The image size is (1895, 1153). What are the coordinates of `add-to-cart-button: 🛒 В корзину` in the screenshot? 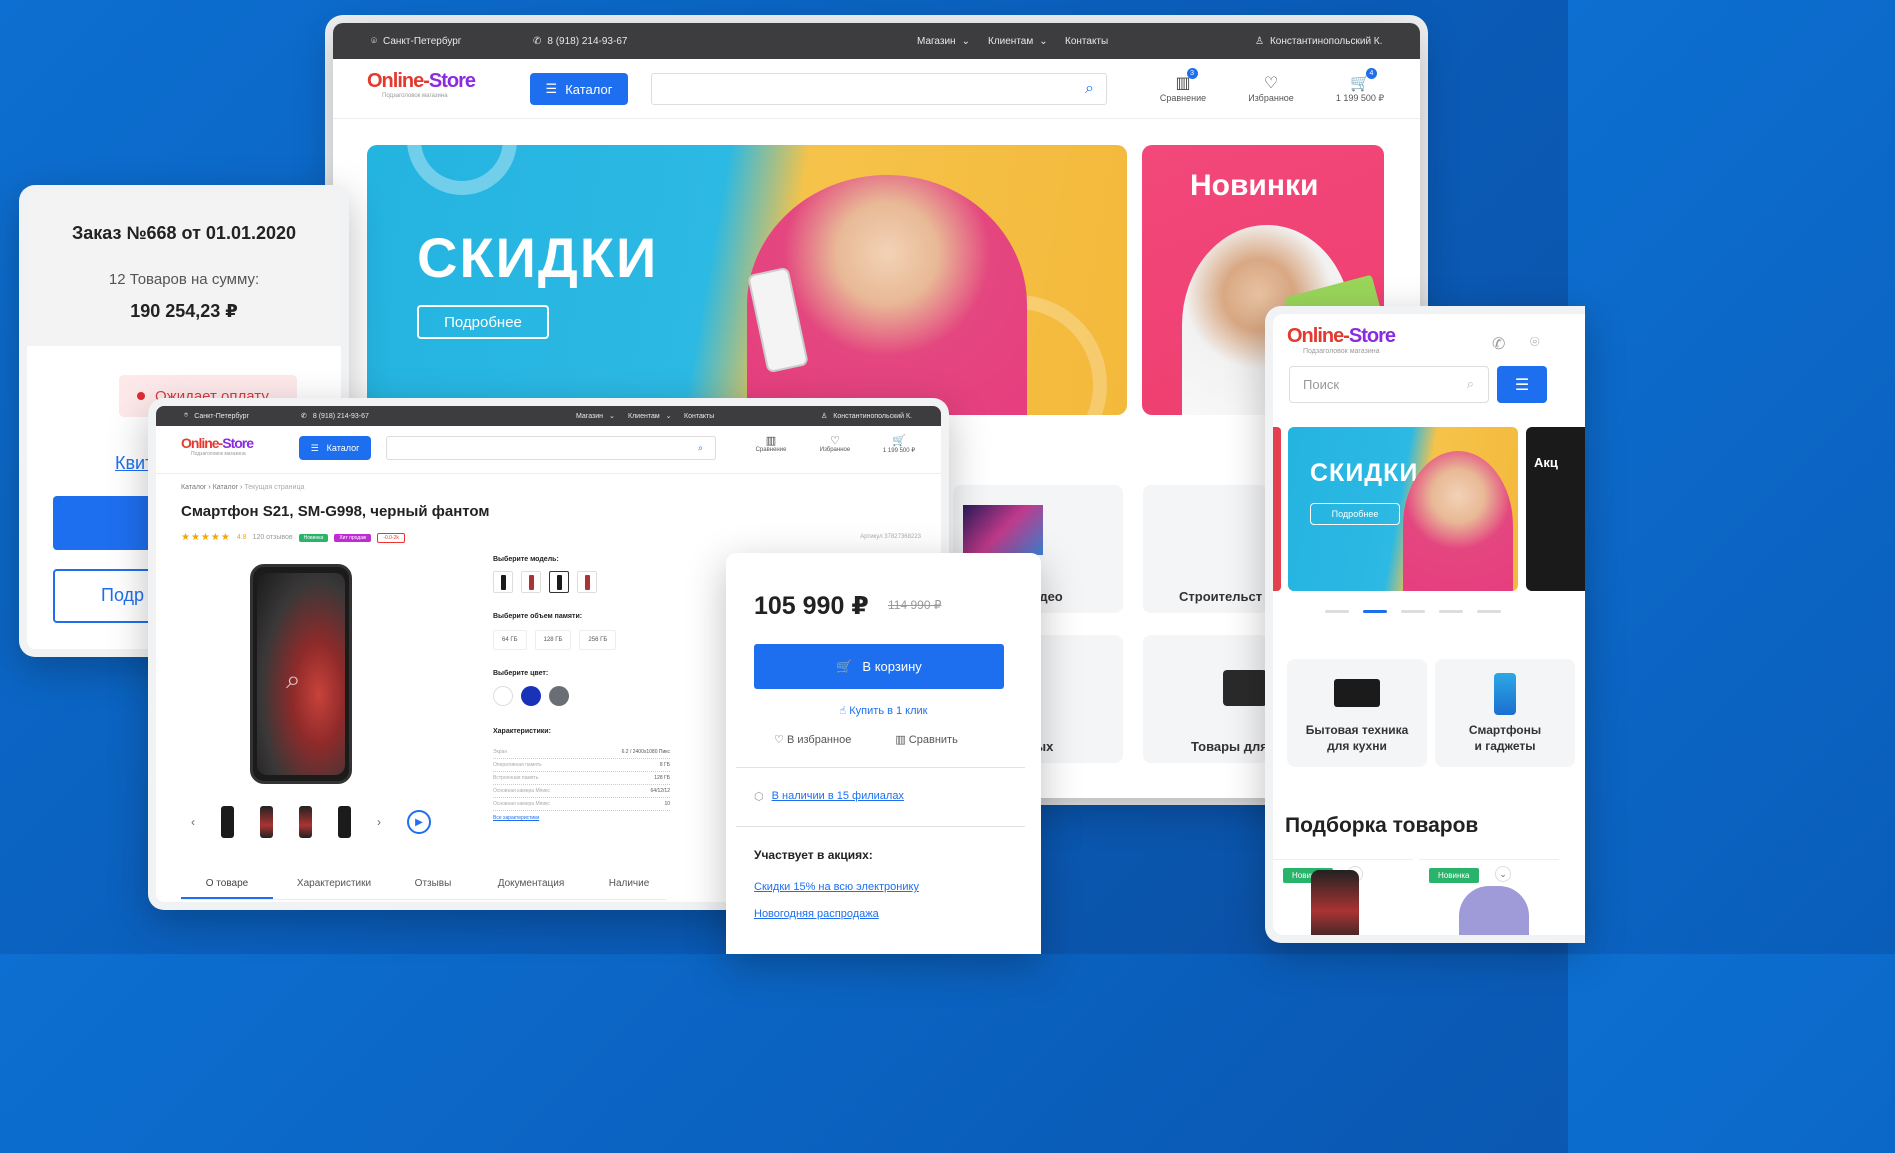 It's located at (879, 666).